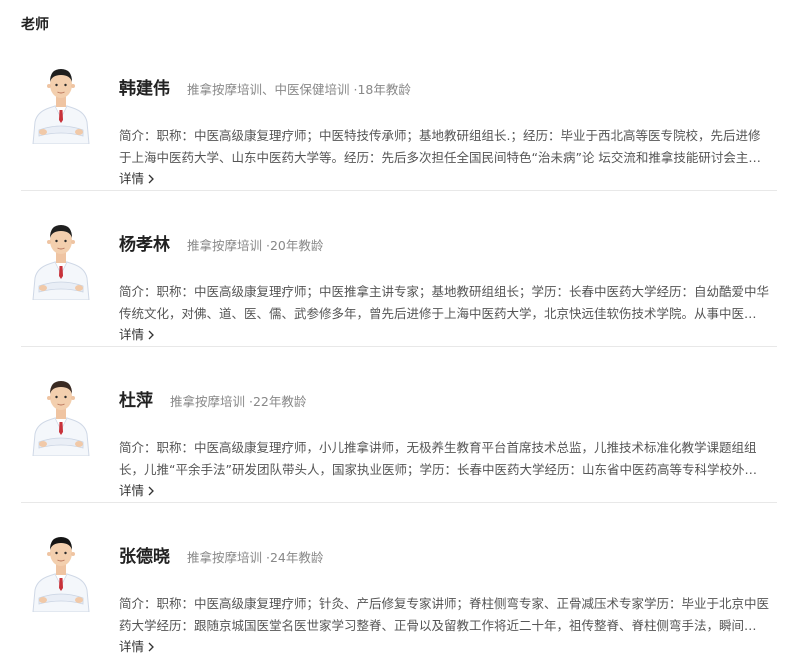  I want to click on teacher-heading: 杜萍 推拿按摩培训 ·22年教龄, so click(213, 398).